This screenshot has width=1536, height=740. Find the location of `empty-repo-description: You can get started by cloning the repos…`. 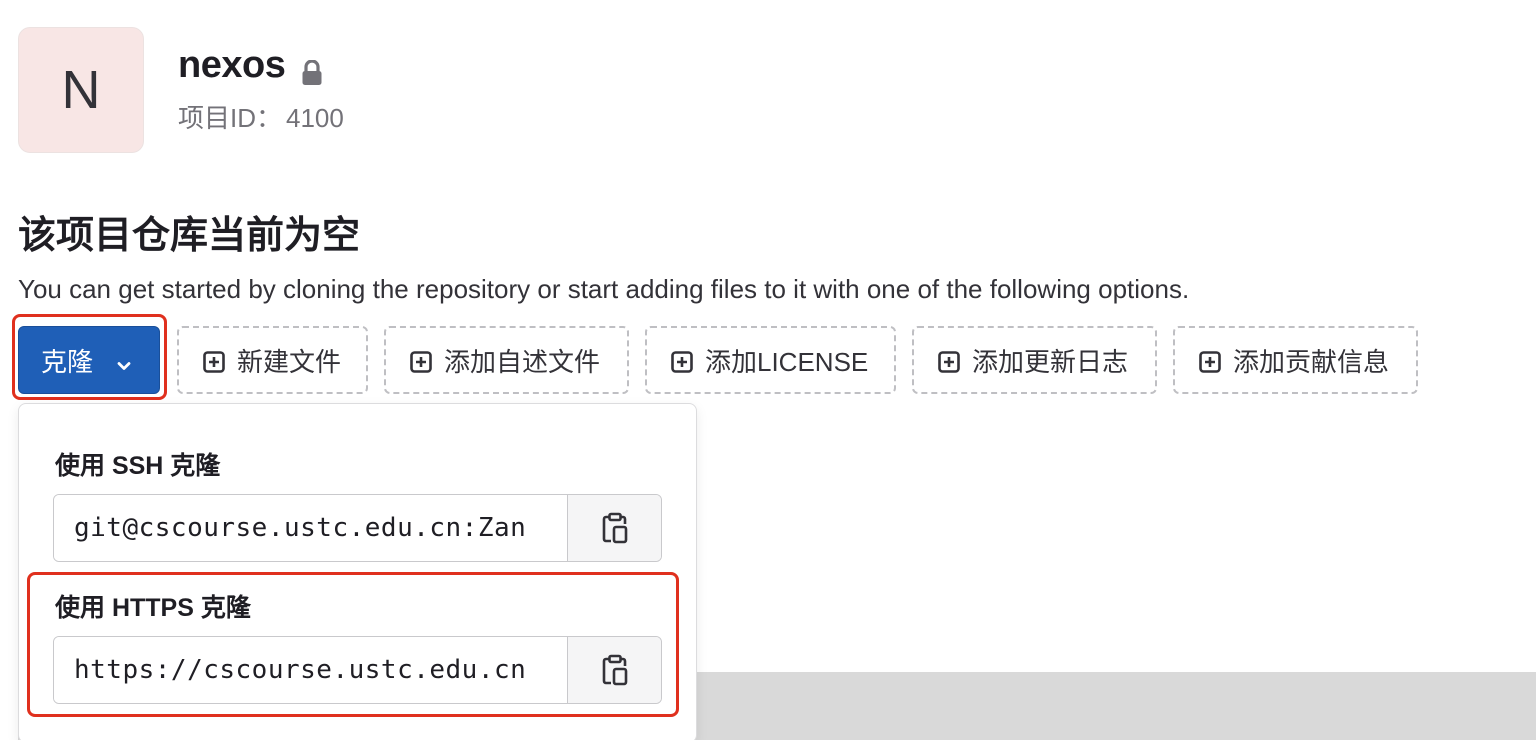

empty-repo-description: You can get started by cloning the repos… is located at coordinates (604, 289).